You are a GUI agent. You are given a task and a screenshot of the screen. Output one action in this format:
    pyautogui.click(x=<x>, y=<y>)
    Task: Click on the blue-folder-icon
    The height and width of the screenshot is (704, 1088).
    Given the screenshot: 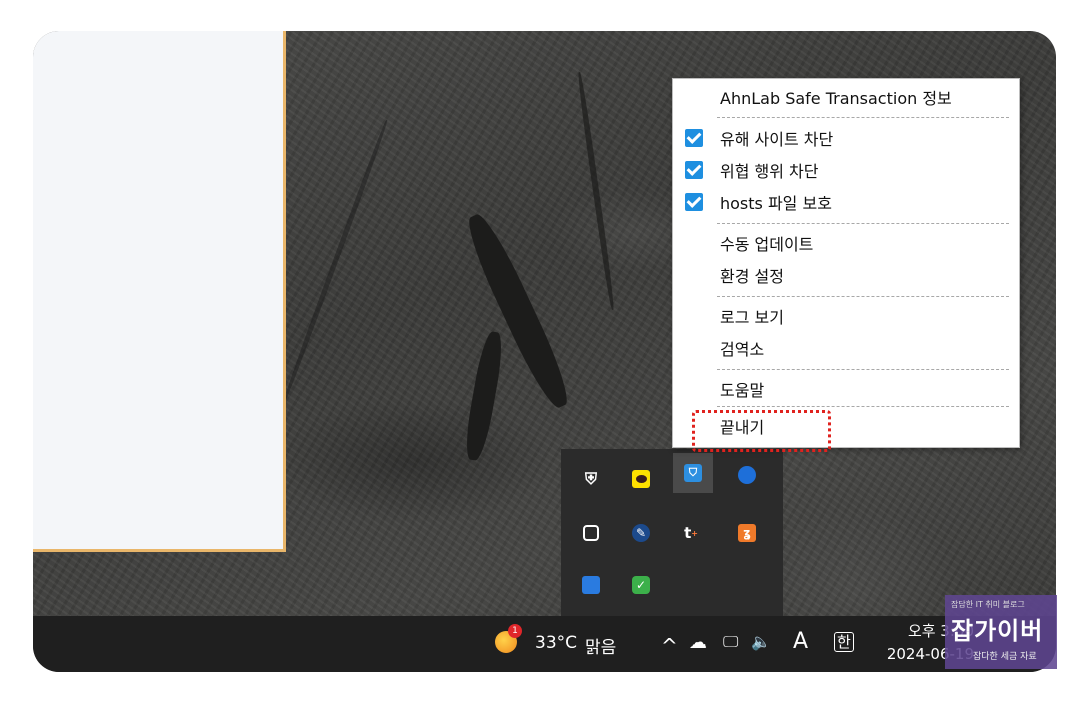 What is the action you would take?
    pyautogui.click(x=591, y=585)
    